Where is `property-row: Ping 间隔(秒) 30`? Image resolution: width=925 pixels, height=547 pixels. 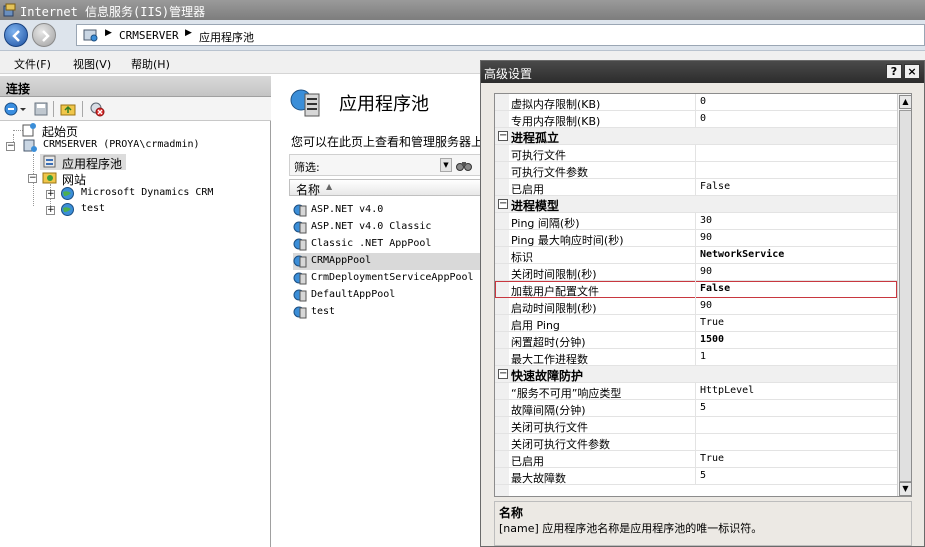 property-row: Ping 间隔(秒) 30 is located at coordinates (696, 221).